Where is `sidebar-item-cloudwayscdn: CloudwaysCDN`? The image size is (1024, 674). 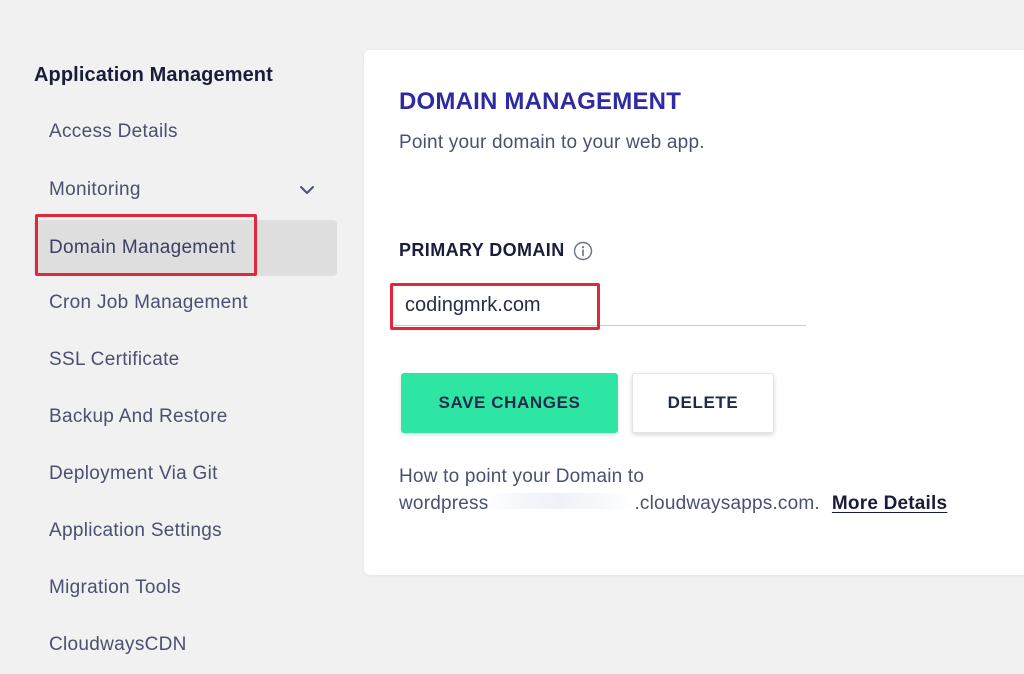
sidebar-item-cloudwayscdn: CloudwaysCDN is located at coordinates (185, 645).